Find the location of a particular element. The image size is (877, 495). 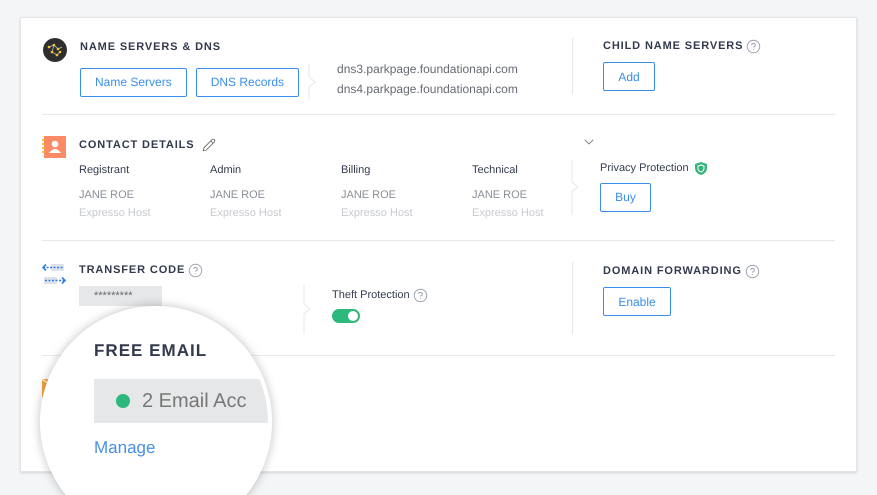

contact-role: Technical is located at coordinates (495, 170).